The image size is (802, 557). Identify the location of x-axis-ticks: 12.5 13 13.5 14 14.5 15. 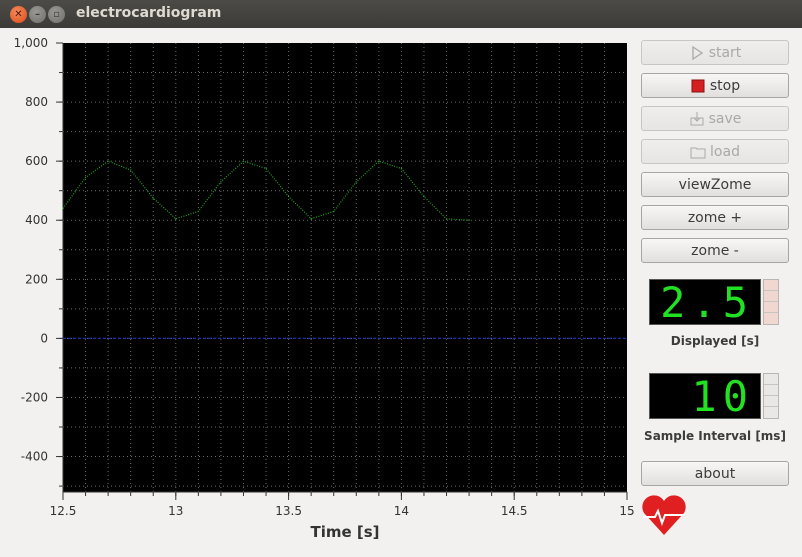
(342, 504).